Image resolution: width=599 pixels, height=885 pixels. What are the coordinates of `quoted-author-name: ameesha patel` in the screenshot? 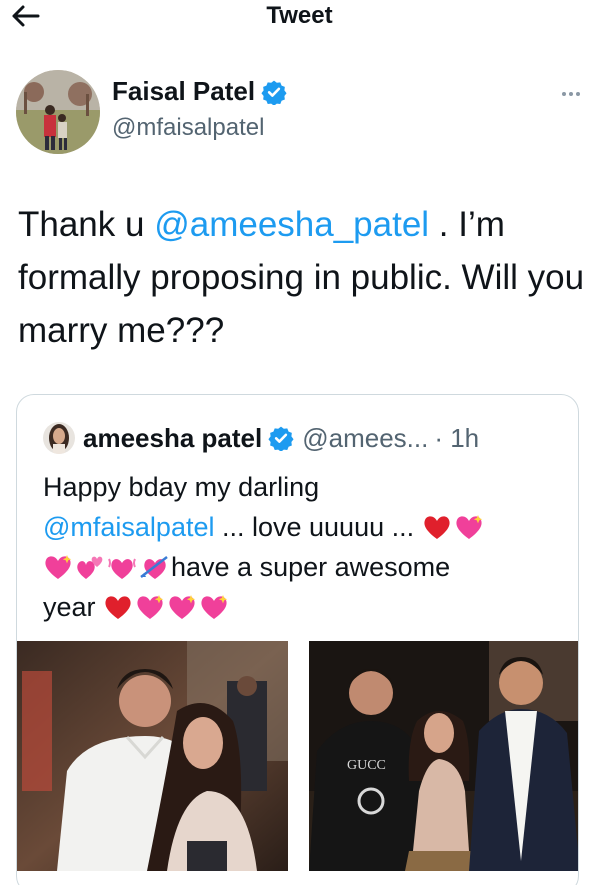 It's located at (172, 438).